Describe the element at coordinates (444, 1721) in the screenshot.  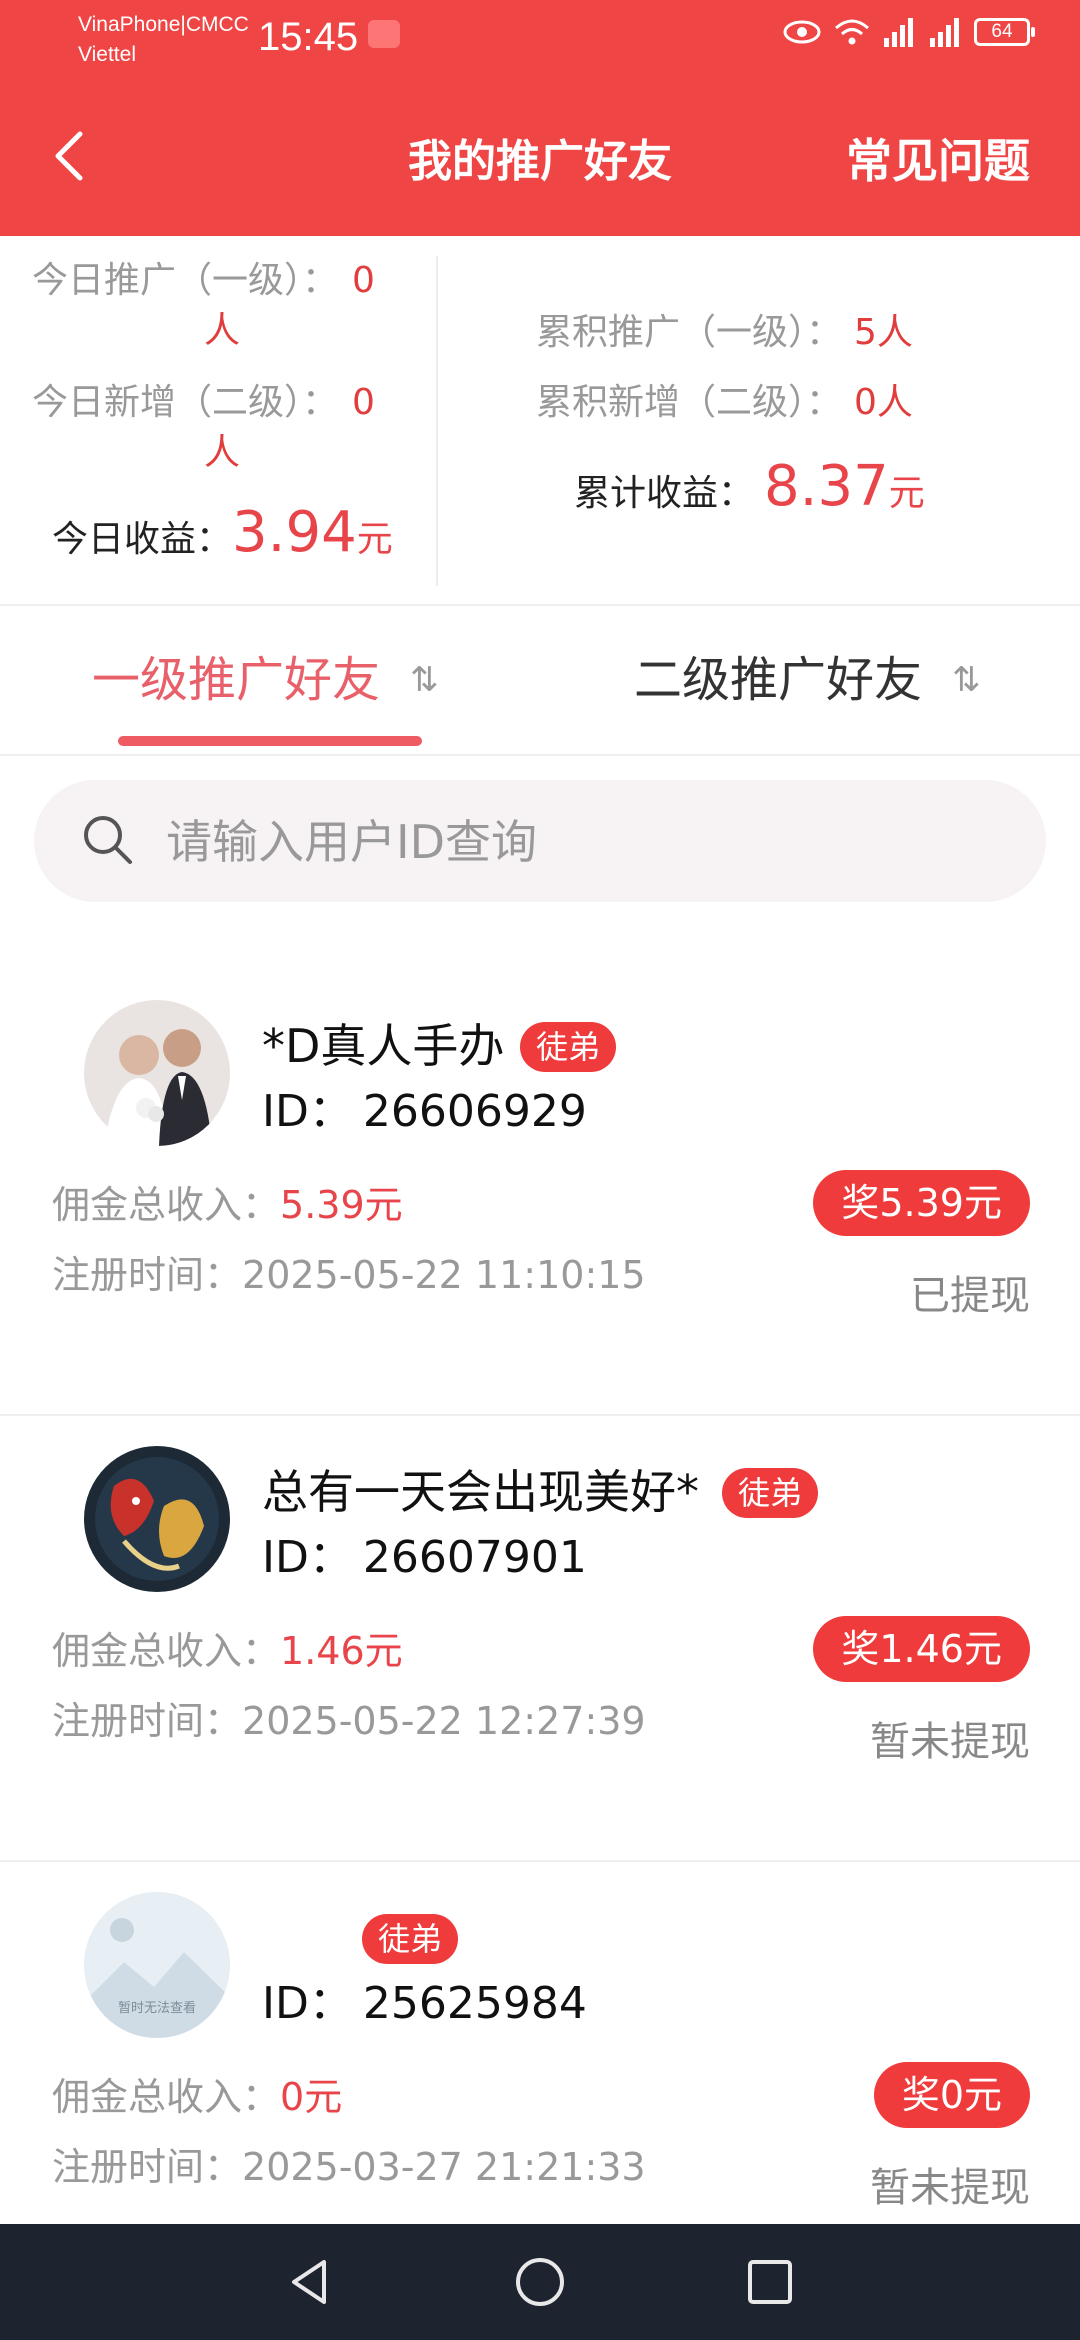
I see `reg-time-value: 2025-05-22 12:27:39` at that location.